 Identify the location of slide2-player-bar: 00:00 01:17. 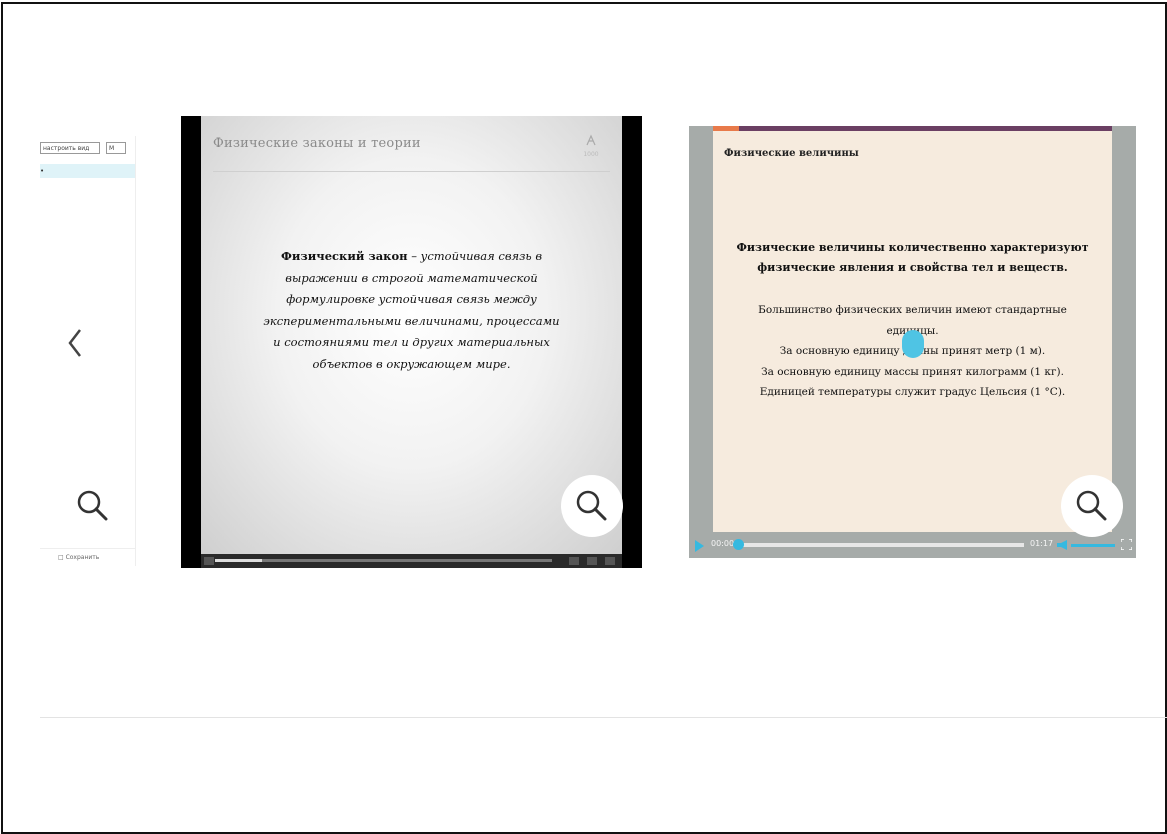
(912, 545).